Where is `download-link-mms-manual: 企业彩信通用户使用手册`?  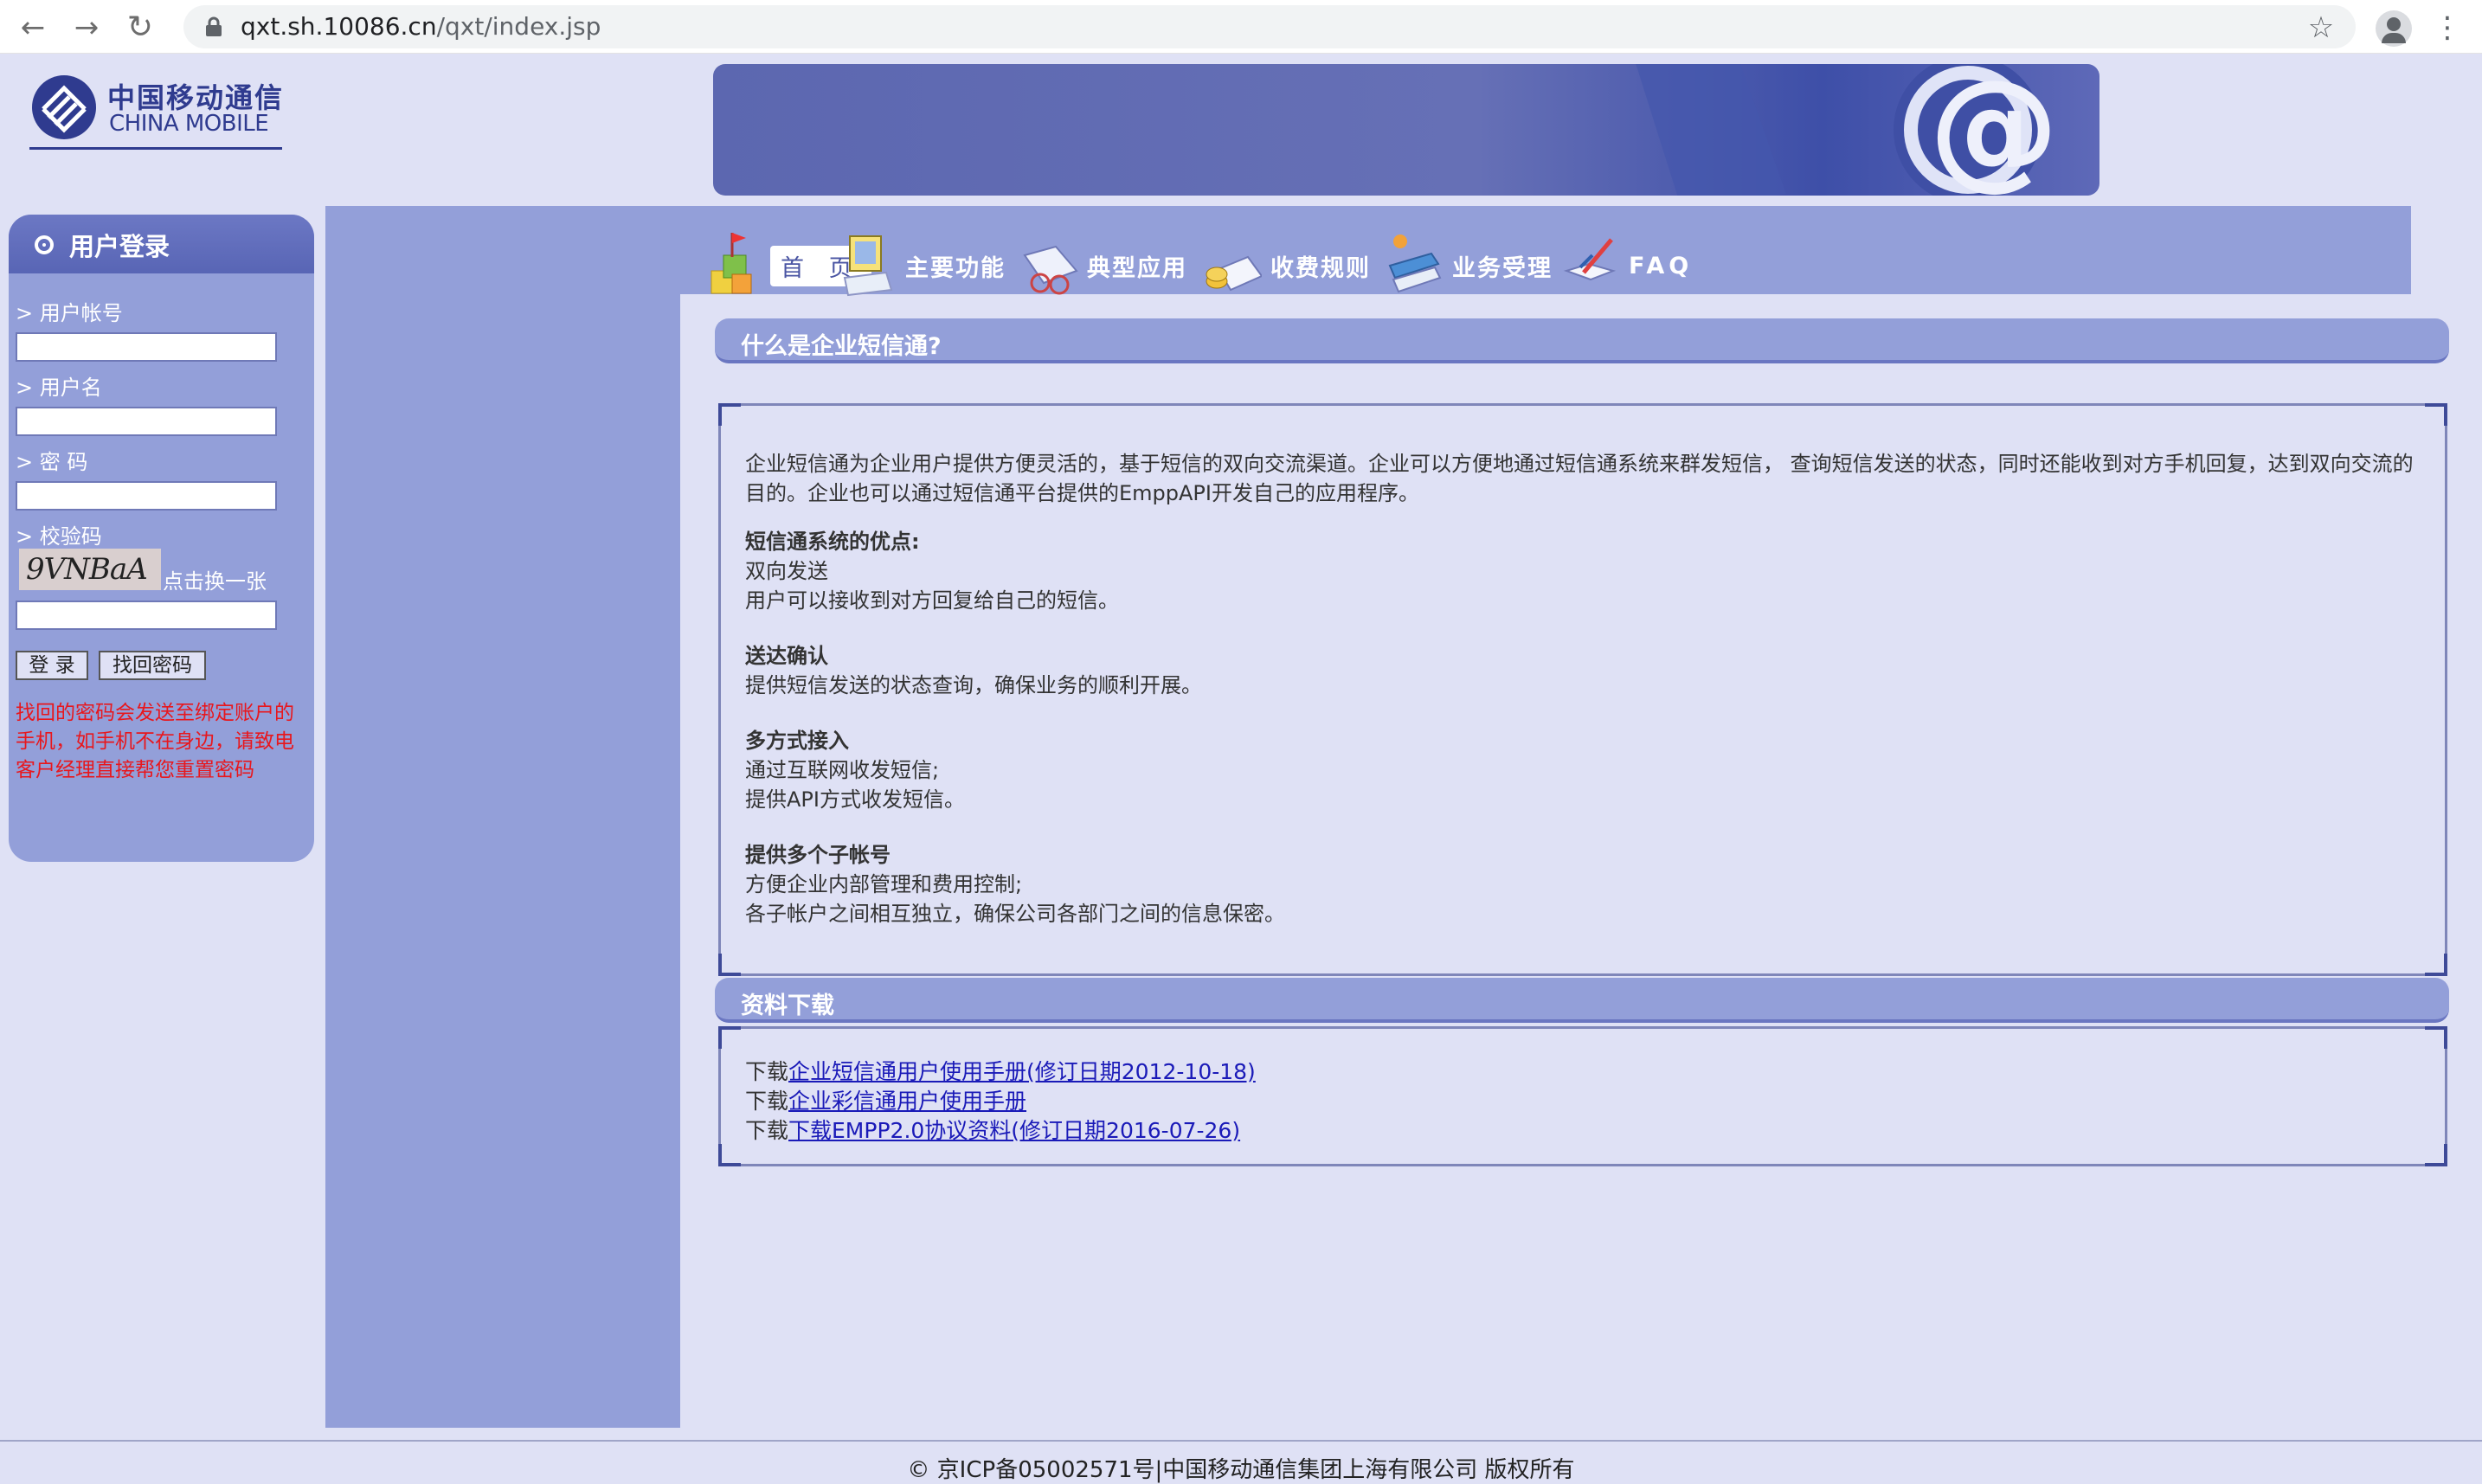 download-link-mms-manual: 企业彩信通用户使用手册 is located at coordinates (907, 1102).